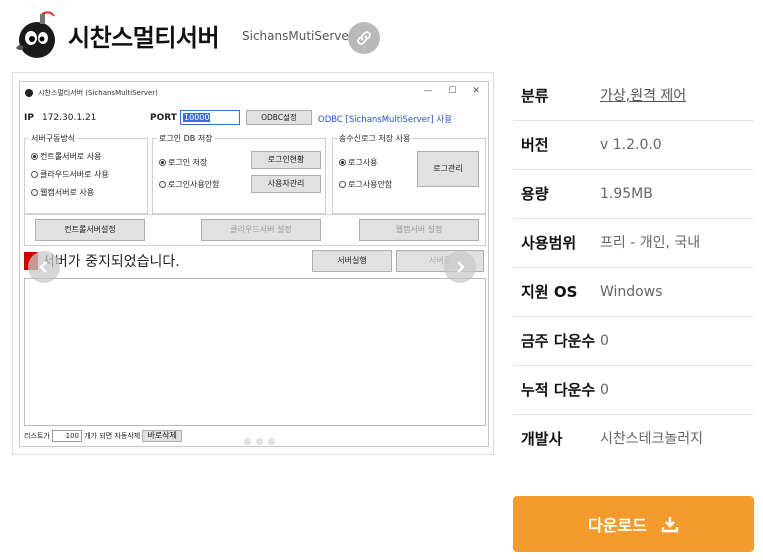 This screenshot has height=560, width=763. I want to click on share-link-button, so click(364, 38).